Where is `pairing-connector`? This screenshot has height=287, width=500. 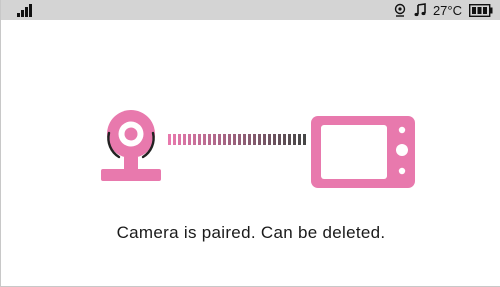
pairing-connector is located at coordinates (239, 139).